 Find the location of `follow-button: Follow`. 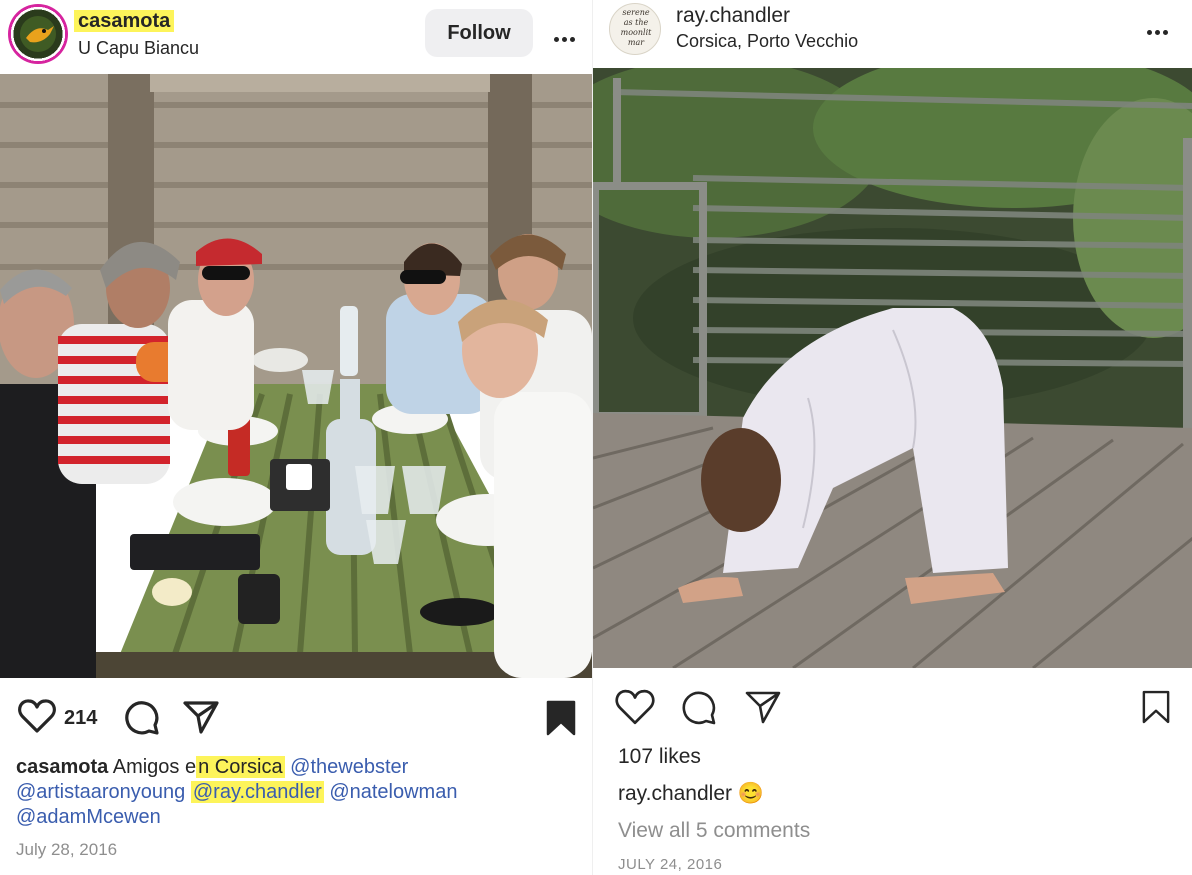

follow-button: Follow is located at coordinates (479, 33).